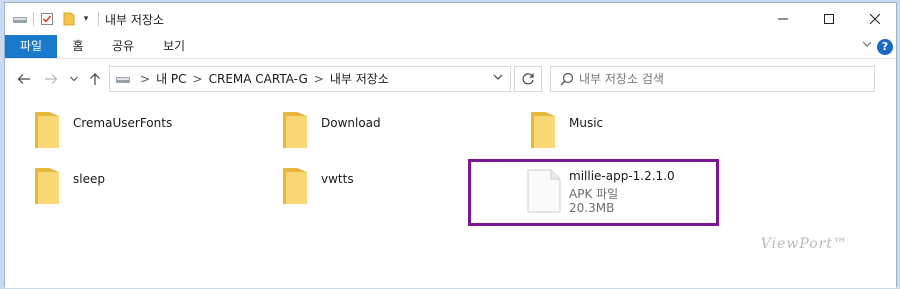 The width and height of the screenshot is (900, 289). I want to click on maximize-icon, so click(829, 19).